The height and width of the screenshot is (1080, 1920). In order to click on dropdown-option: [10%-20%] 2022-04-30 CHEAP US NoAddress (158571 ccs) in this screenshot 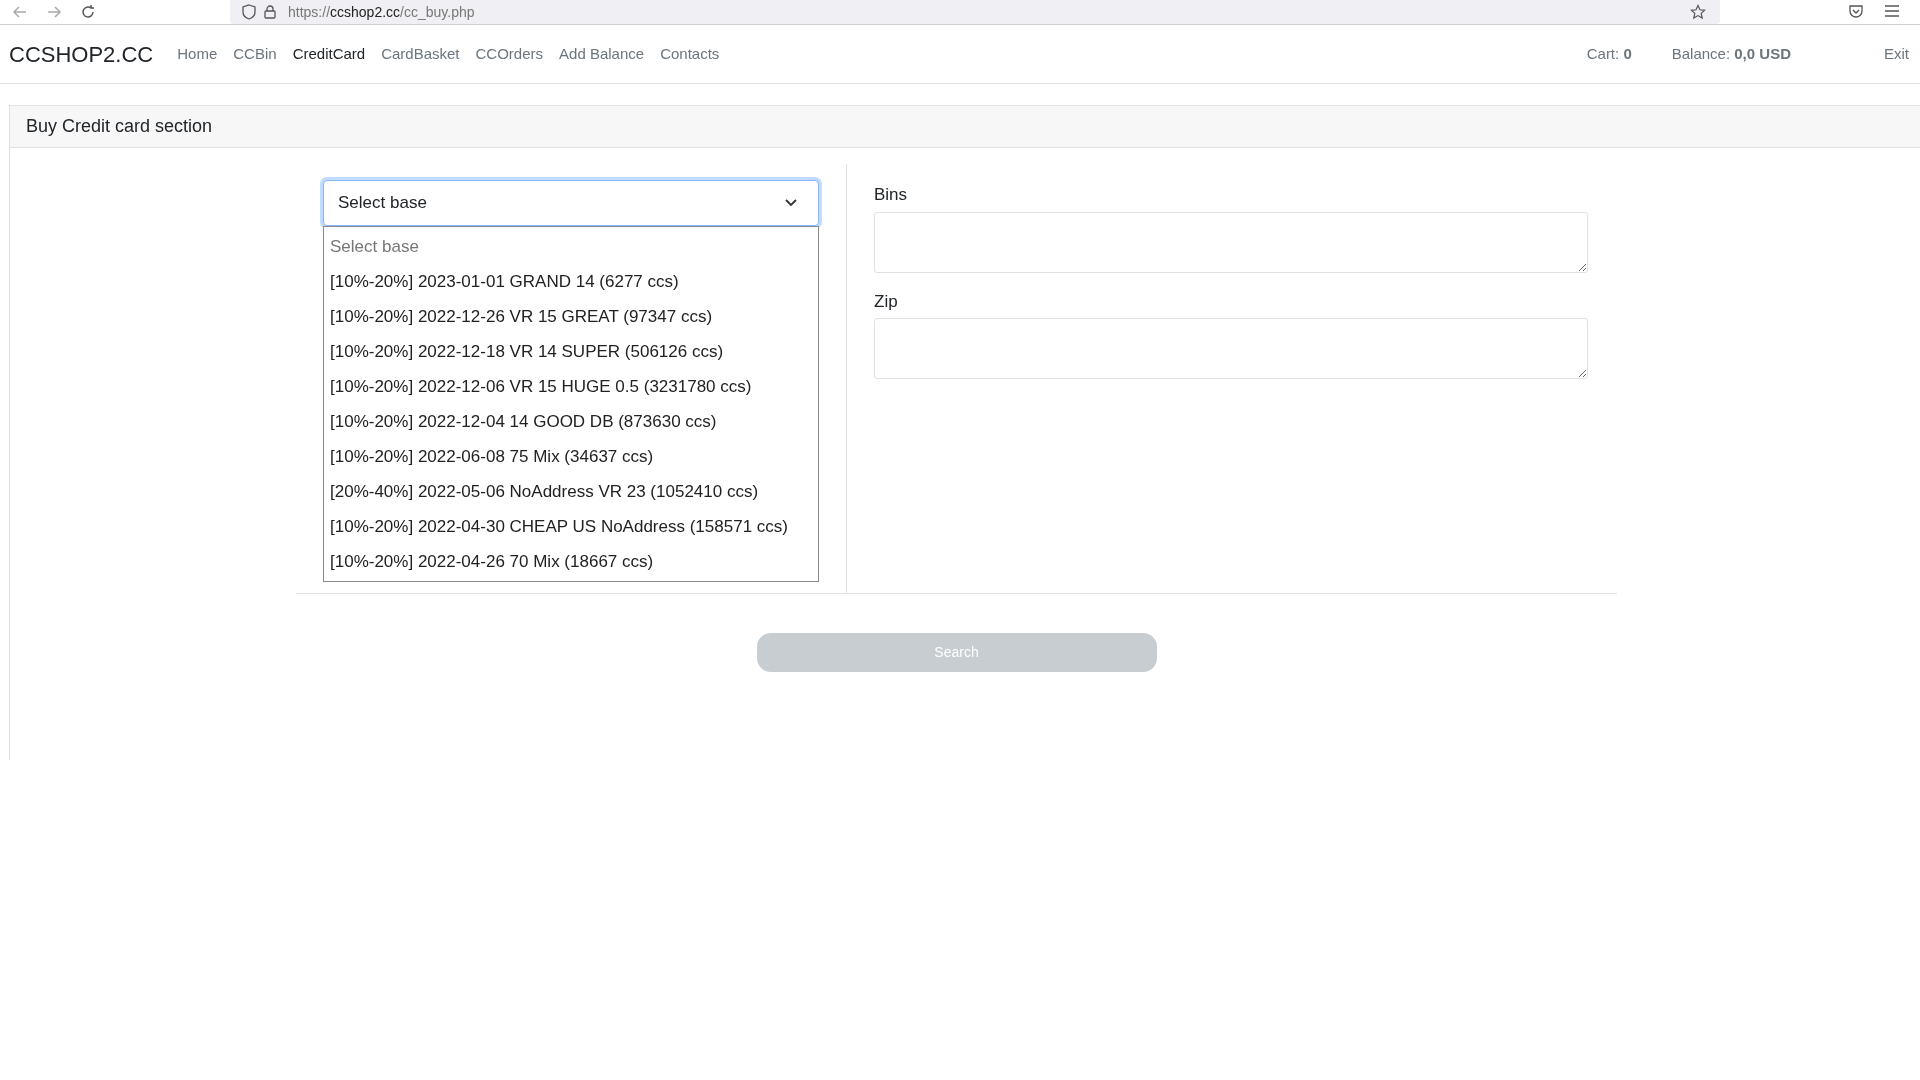, I will do `click(571, 526)`.